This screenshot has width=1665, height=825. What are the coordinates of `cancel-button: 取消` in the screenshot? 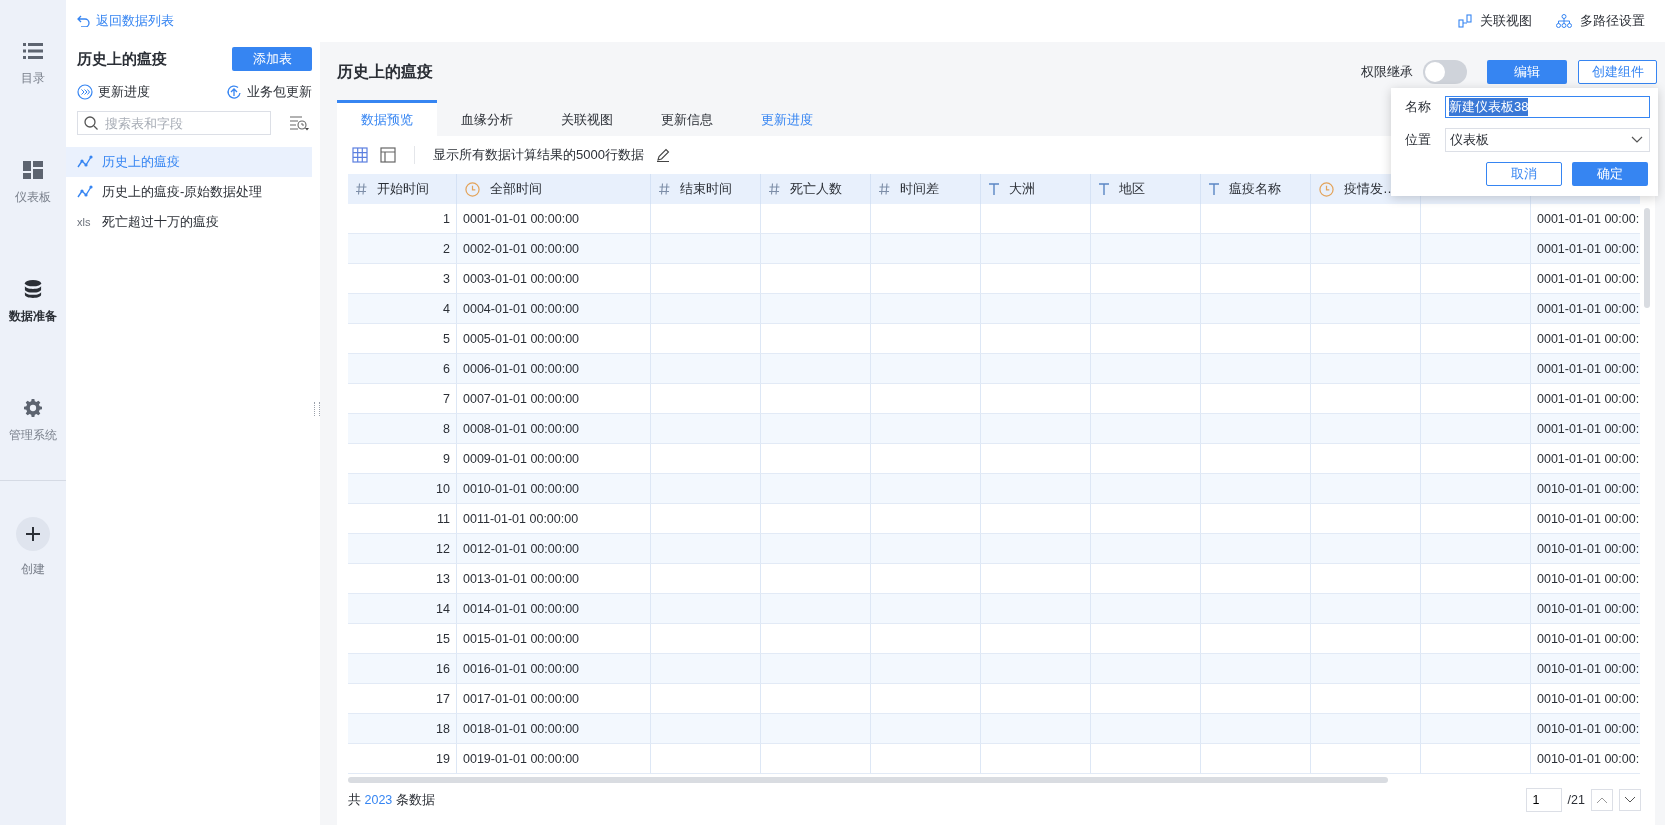 It's located at (1524, 174).